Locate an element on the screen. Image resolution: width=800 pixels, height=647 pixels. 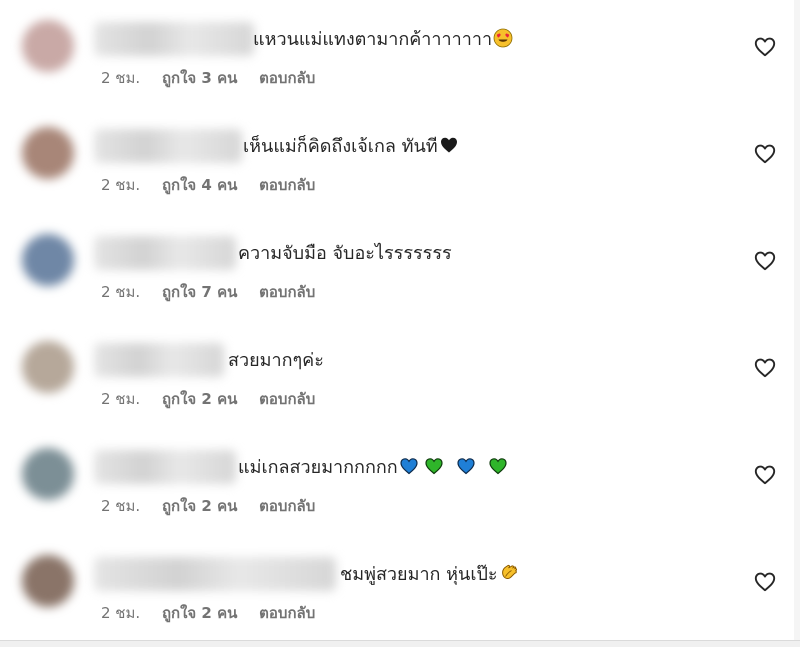
comment-body: สวยมากๆค่ะ is located at coordinates (276, 360).